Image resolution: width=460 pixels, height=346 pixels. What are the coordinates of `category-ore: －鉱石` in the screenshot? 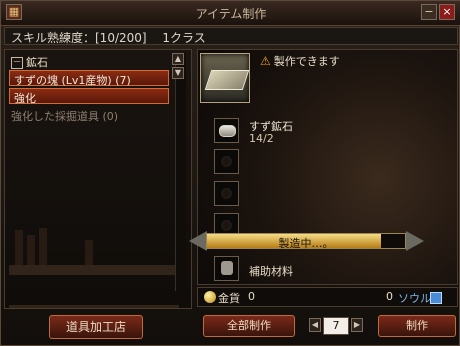 It's located at (29, 62).